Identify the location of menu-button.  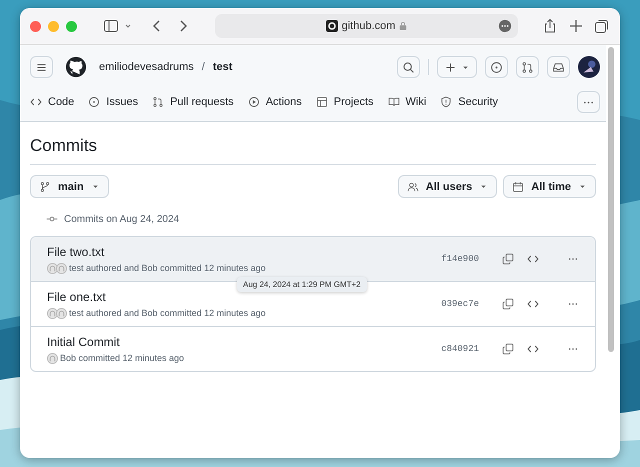
(41, 67).